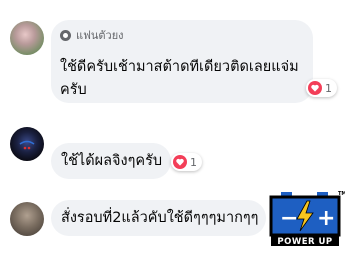 This screenshot has width=350, height=264. What do you see at coordinates (341, 194) in the screenshot?
I see `trademark-mark: TM` at bounding box center [341, 194].